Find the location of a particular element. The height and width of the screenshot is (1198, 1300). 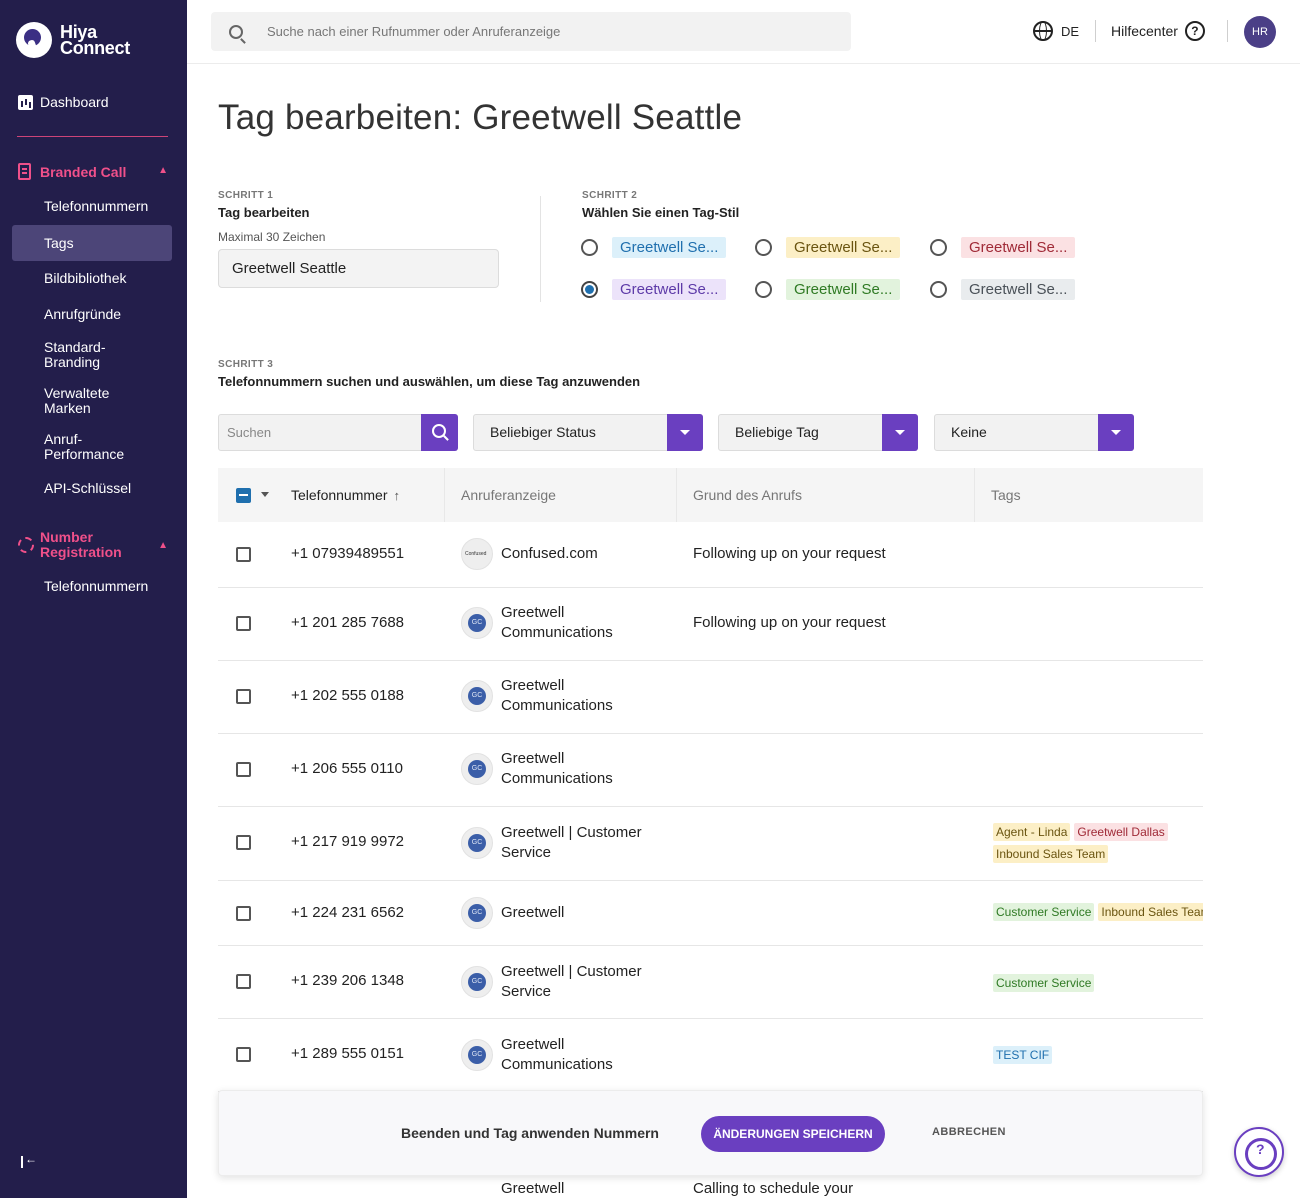

sidebar-divider is located at coordinates (92, 136).